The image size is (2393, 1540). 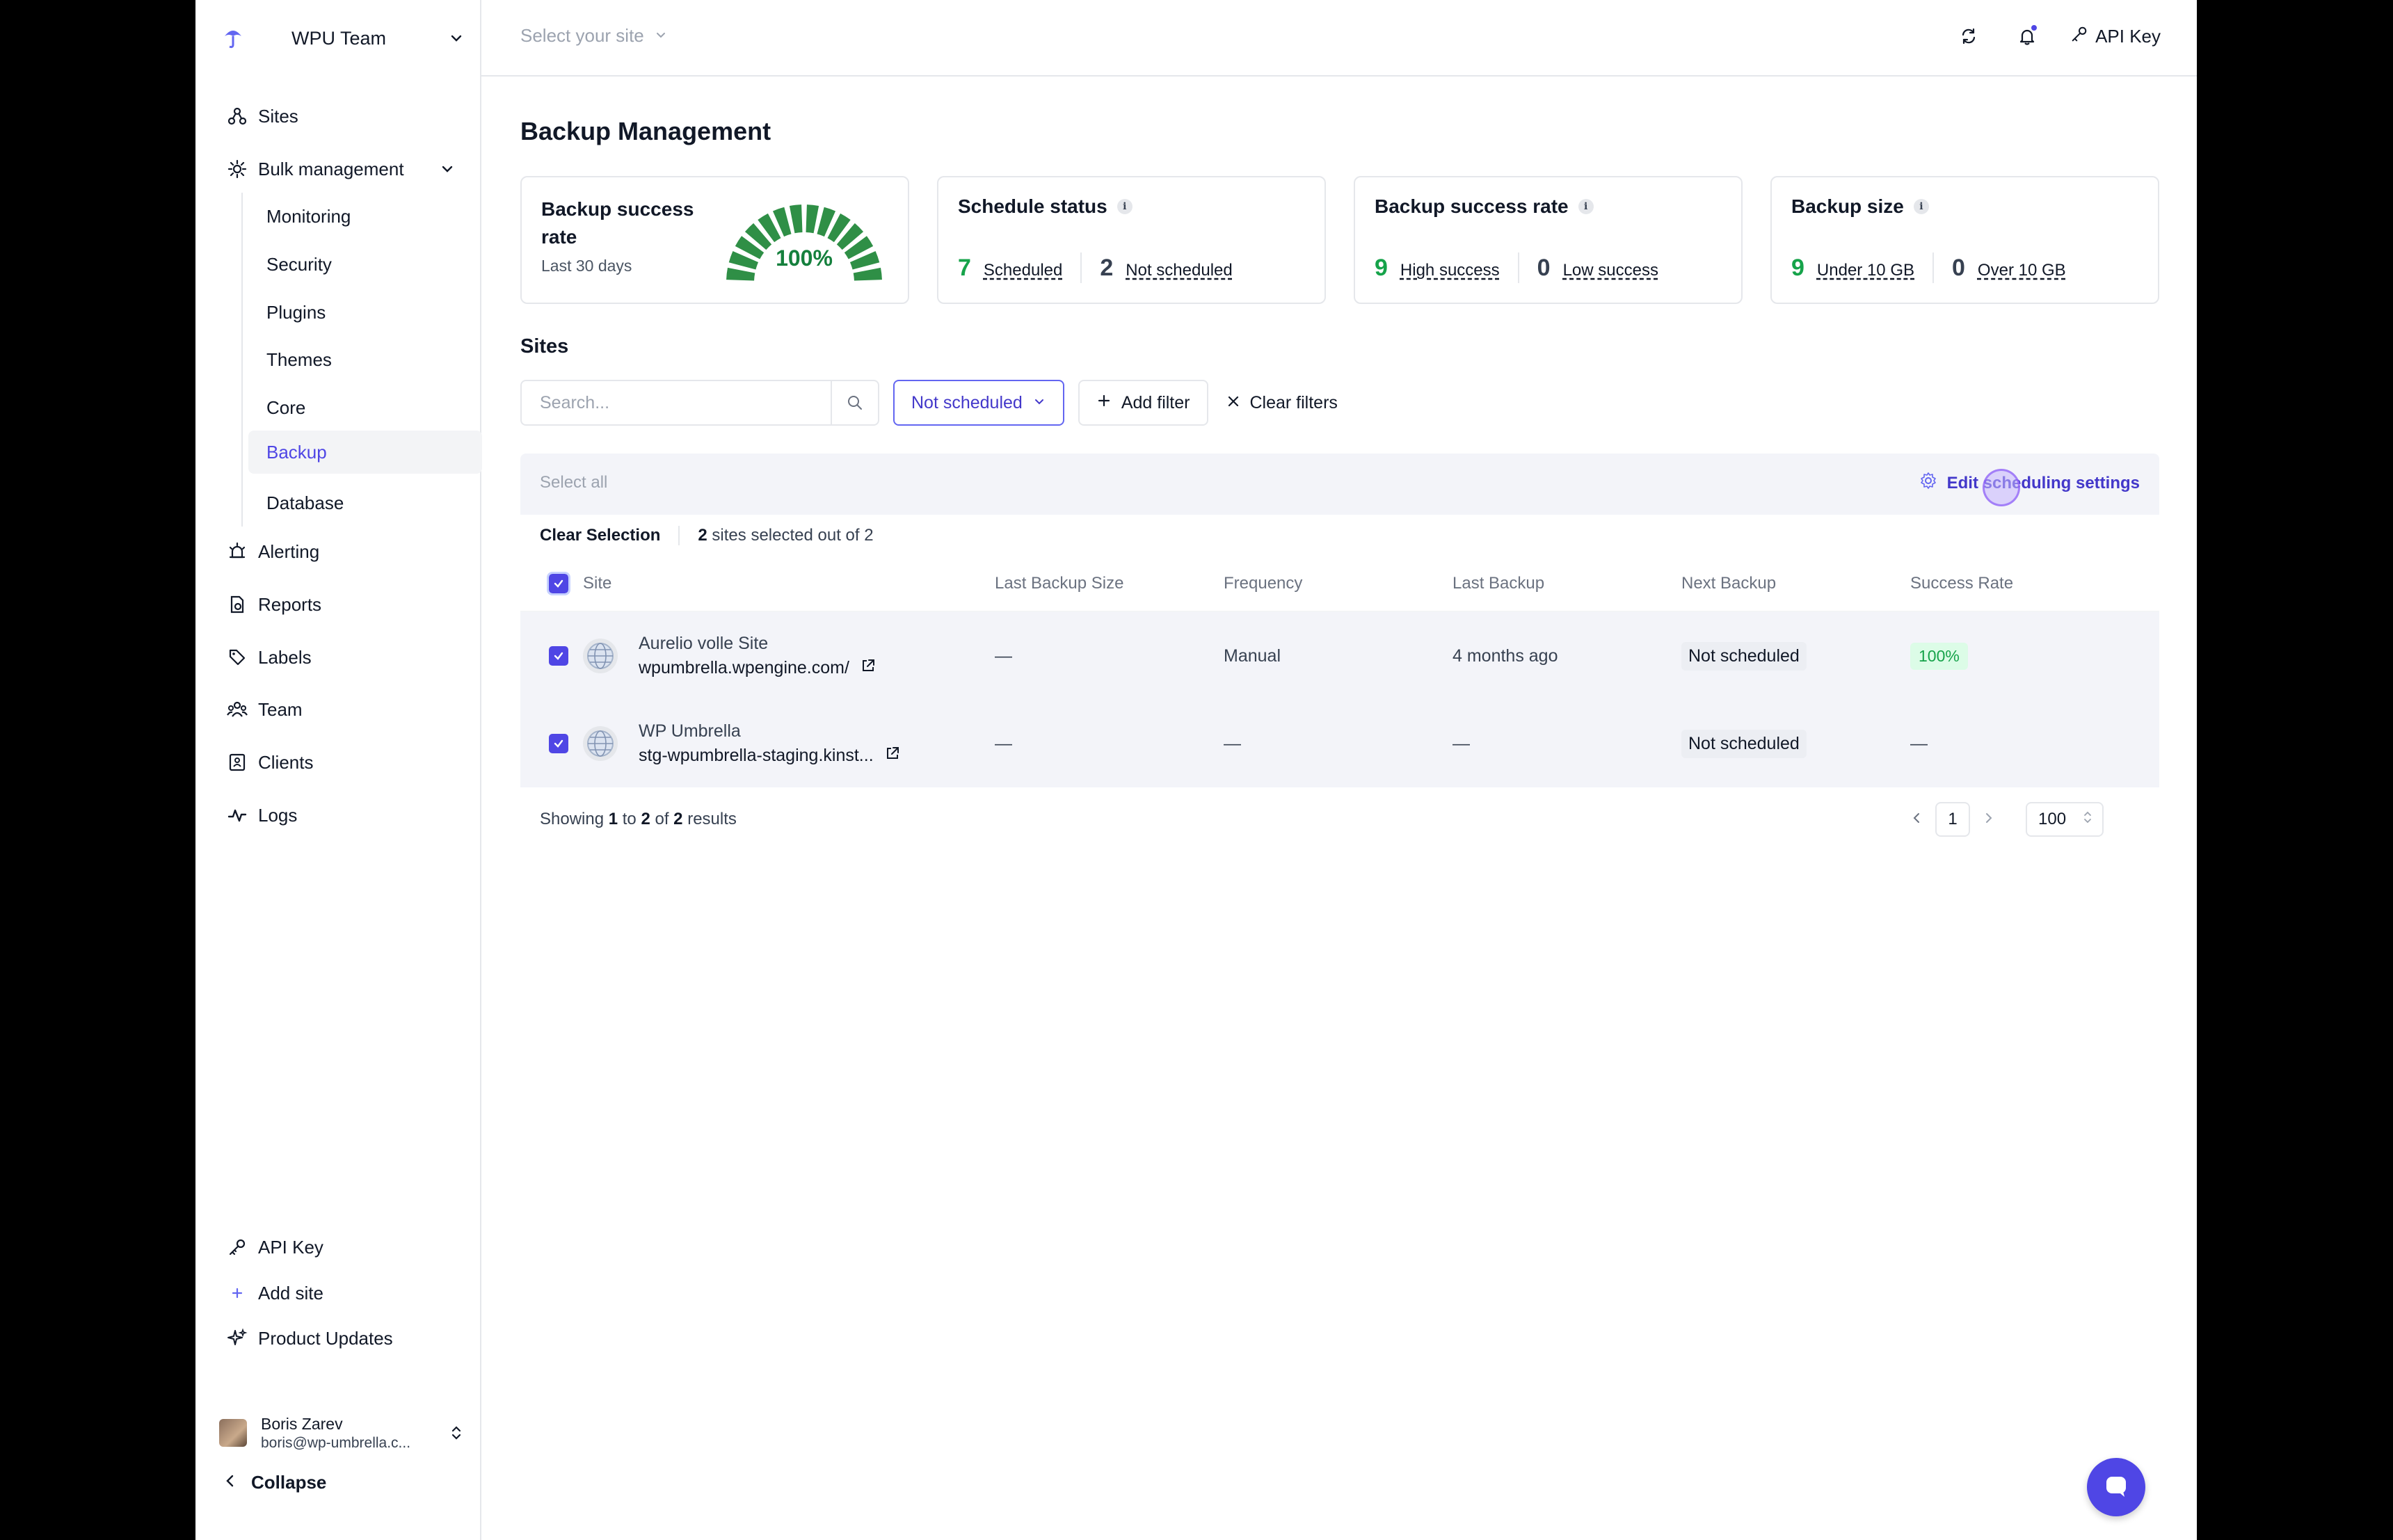 I want to click on site-name: WP Umbrella, so click(x=769, y=731).